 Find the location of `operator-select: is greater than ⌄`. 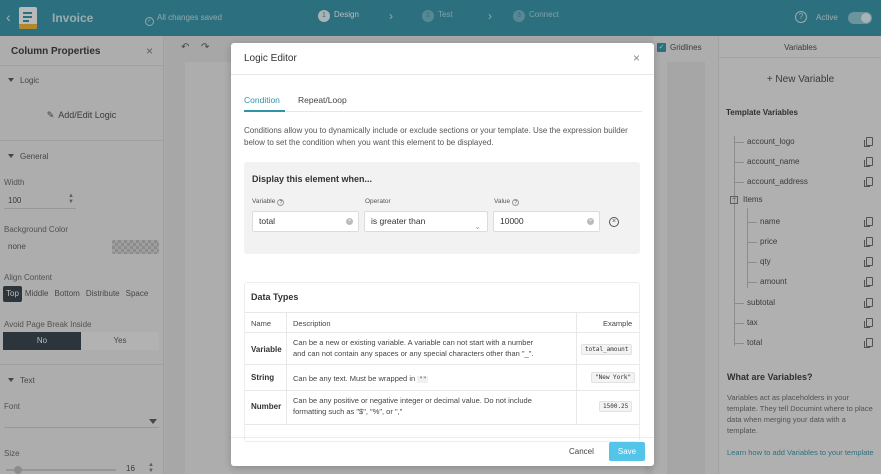

operator-select: is greater than ⌄ is located at coordinates (426, 221).